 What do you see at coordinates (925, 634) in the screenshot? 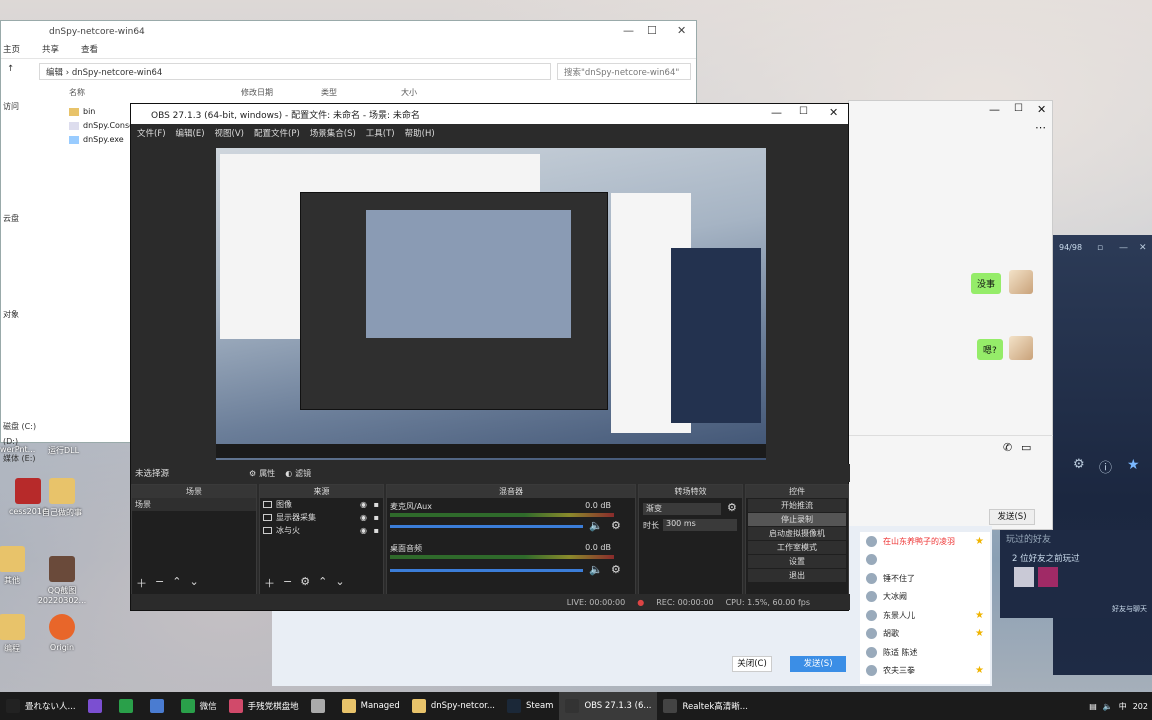
I see `contact-item: 胡歌 ★` at bounding box center [925, 634].